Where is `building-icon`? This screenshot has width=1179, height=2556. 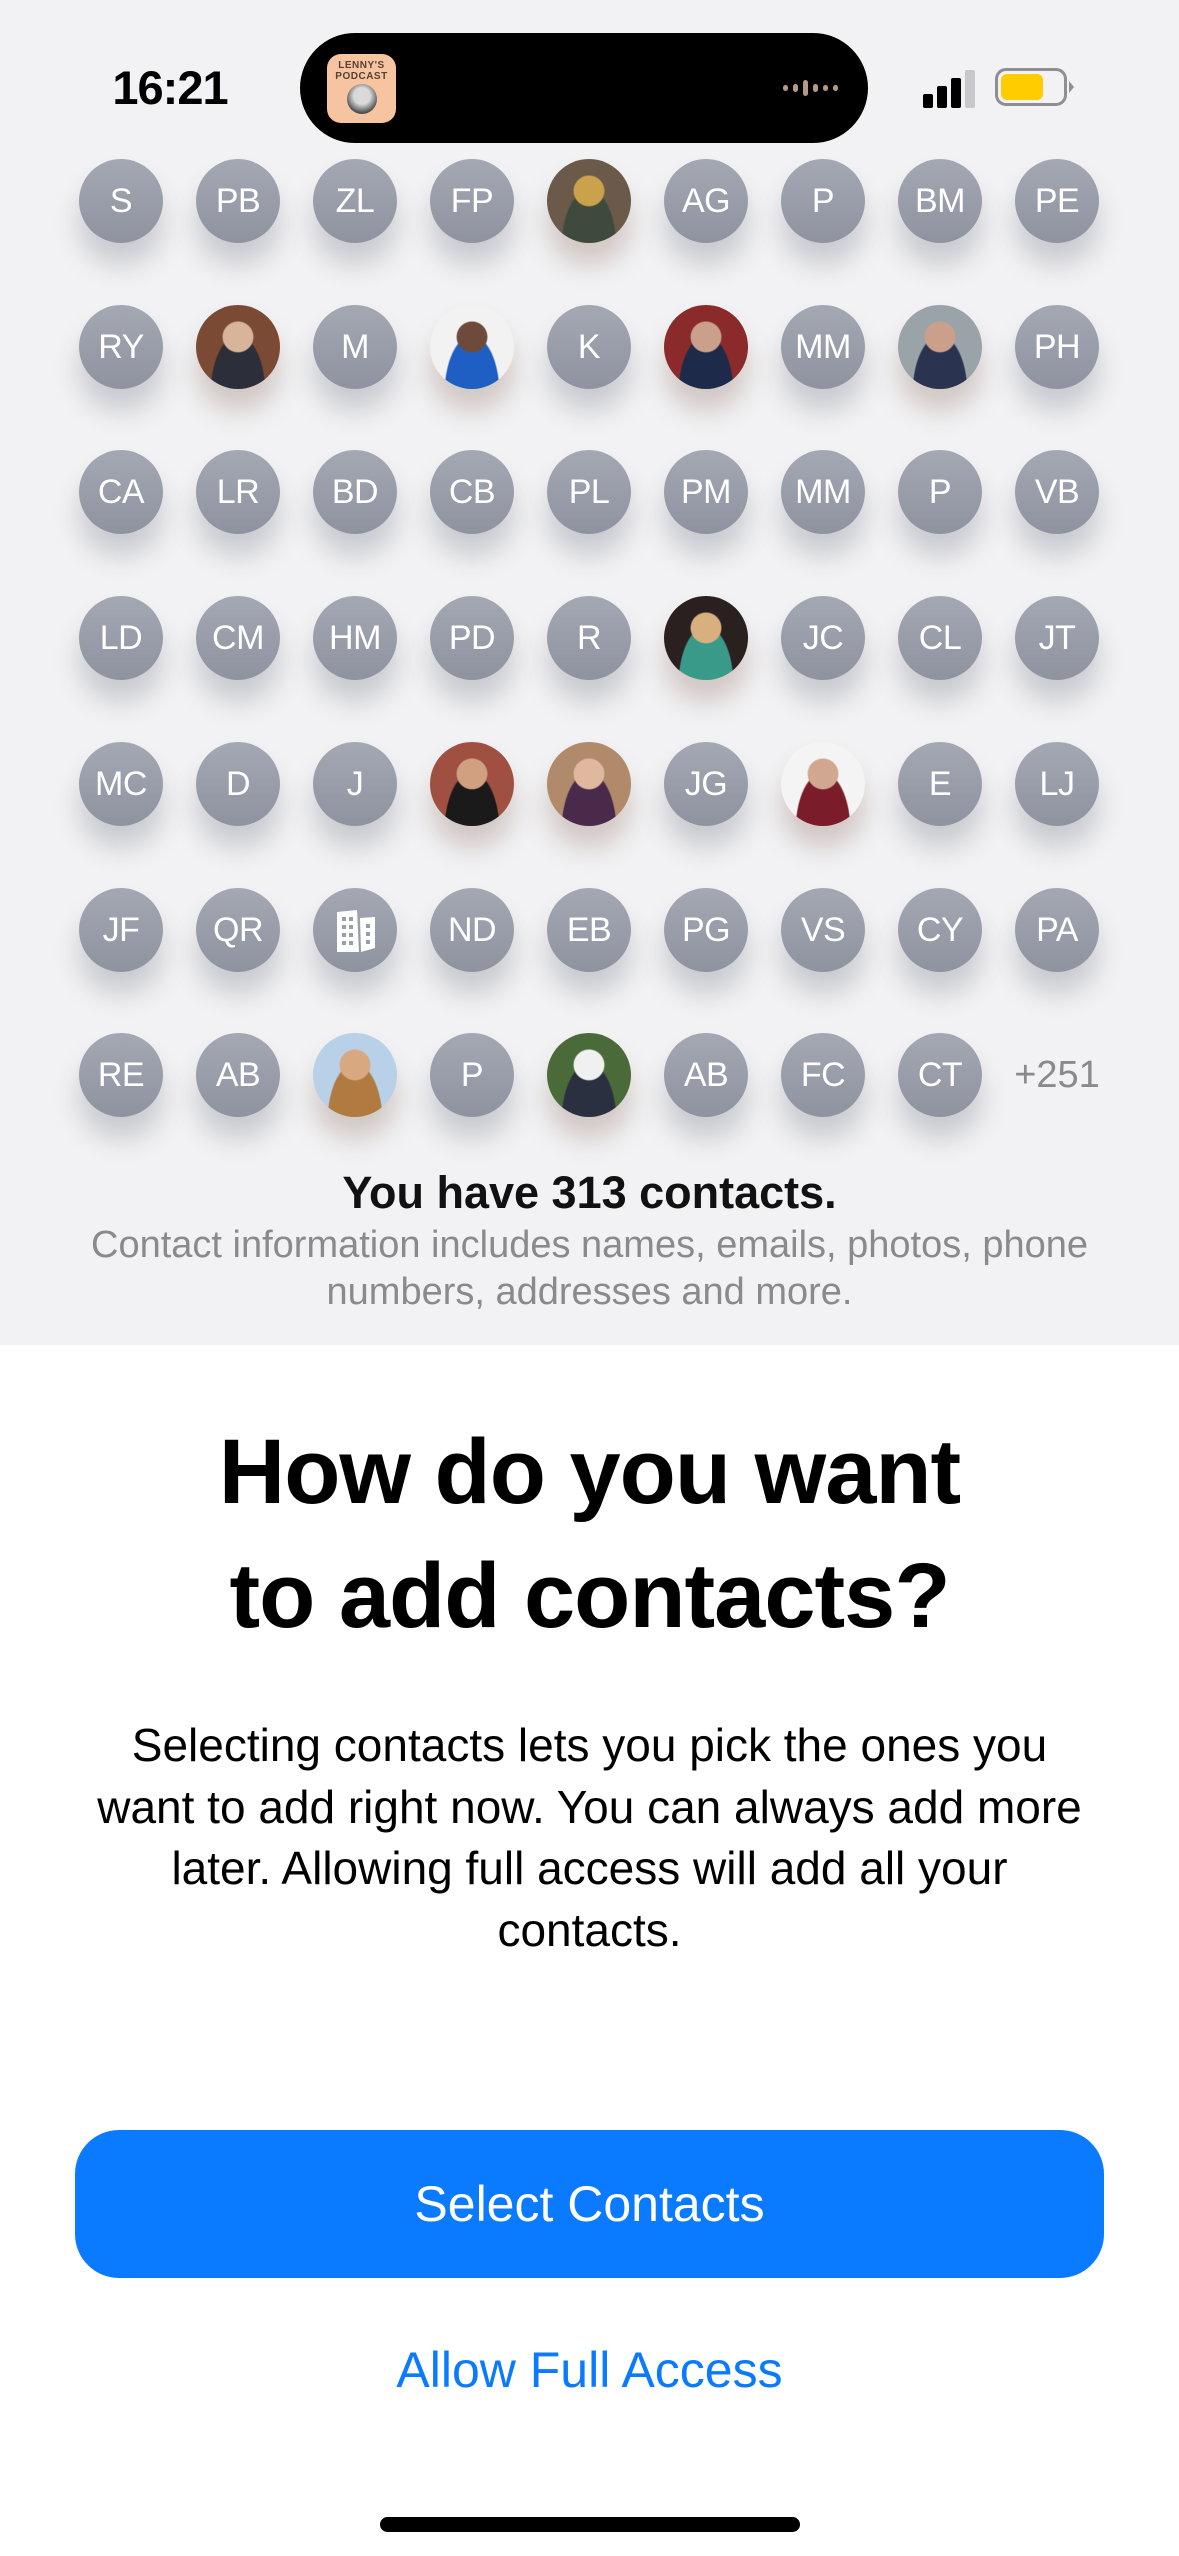
building-icon is located at coordinates (356, 930).